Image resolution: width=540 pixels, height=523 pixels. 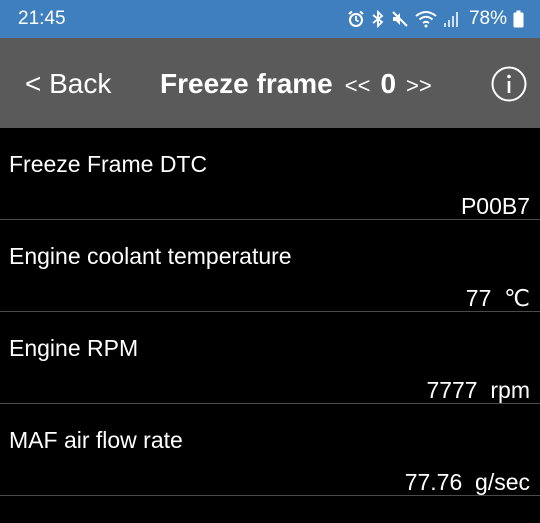 What do you see at coordinates (378, 19) in the screenshot?
I see `bluetooth-icon` at bounding box center [378, 19].